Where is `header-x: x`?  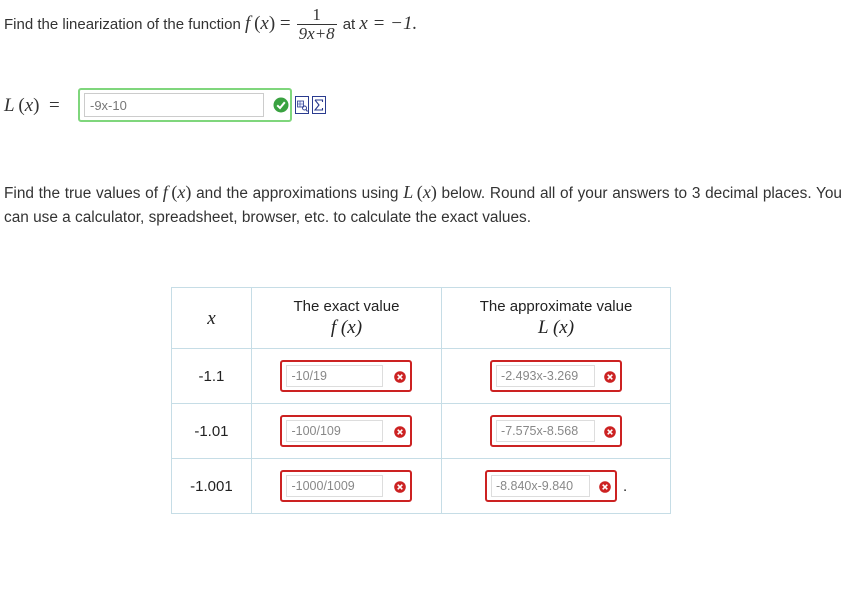 header-x: x is located at coordinates (211, 318).